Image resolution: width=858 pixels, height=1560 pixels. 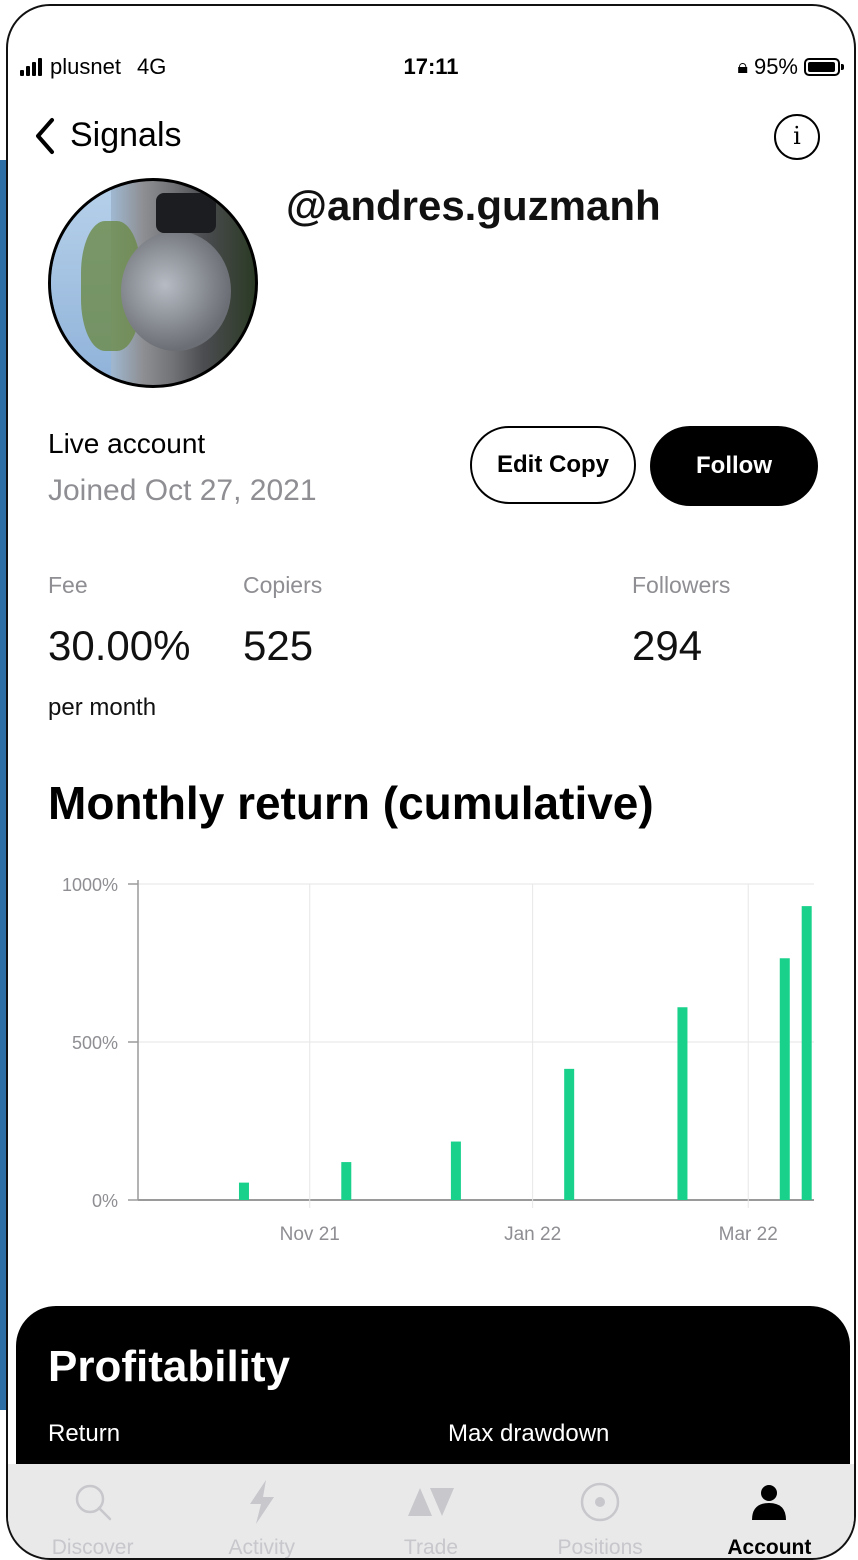 What do you see at coordinates (90, 885) in the screenshot?
I see `y-tick-label: 1000%` at bounding box center [90, 885].